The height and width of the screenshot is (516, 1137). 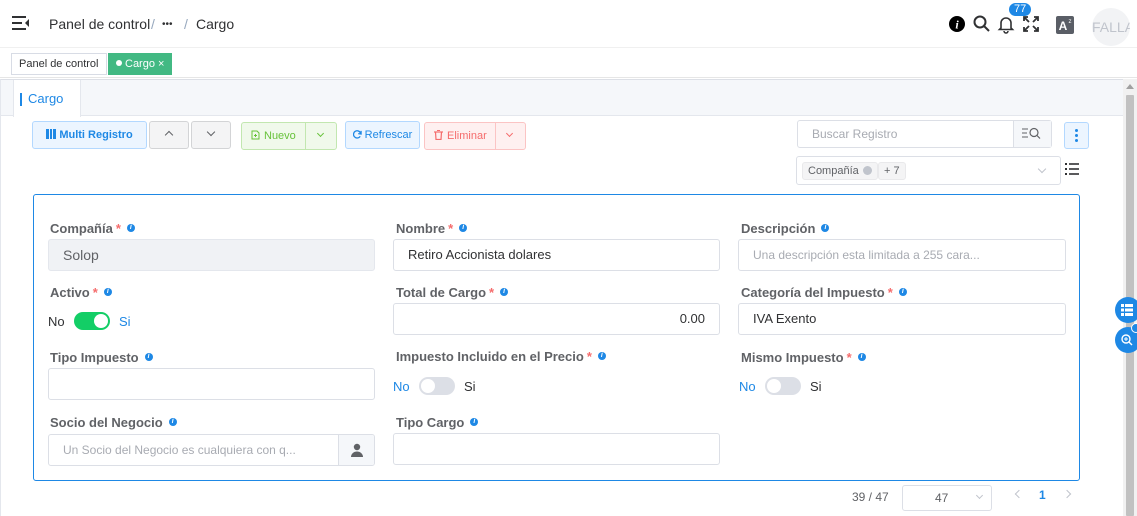 I want to click on more-options-icon, so click(x=1076, y=135).